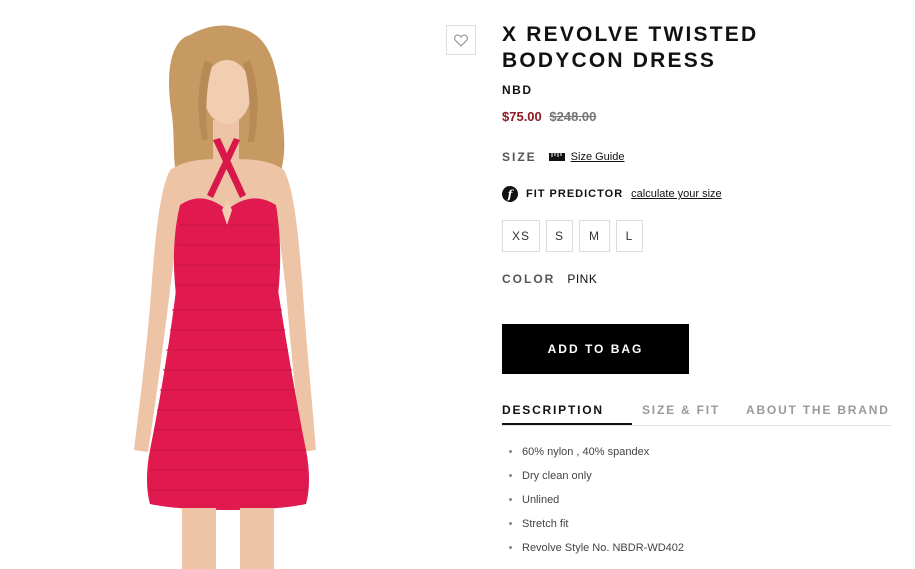 Image resolution: width=915 pixels, height=569 pixels. I want to click on size-label: SIZE, so click(519, 157).